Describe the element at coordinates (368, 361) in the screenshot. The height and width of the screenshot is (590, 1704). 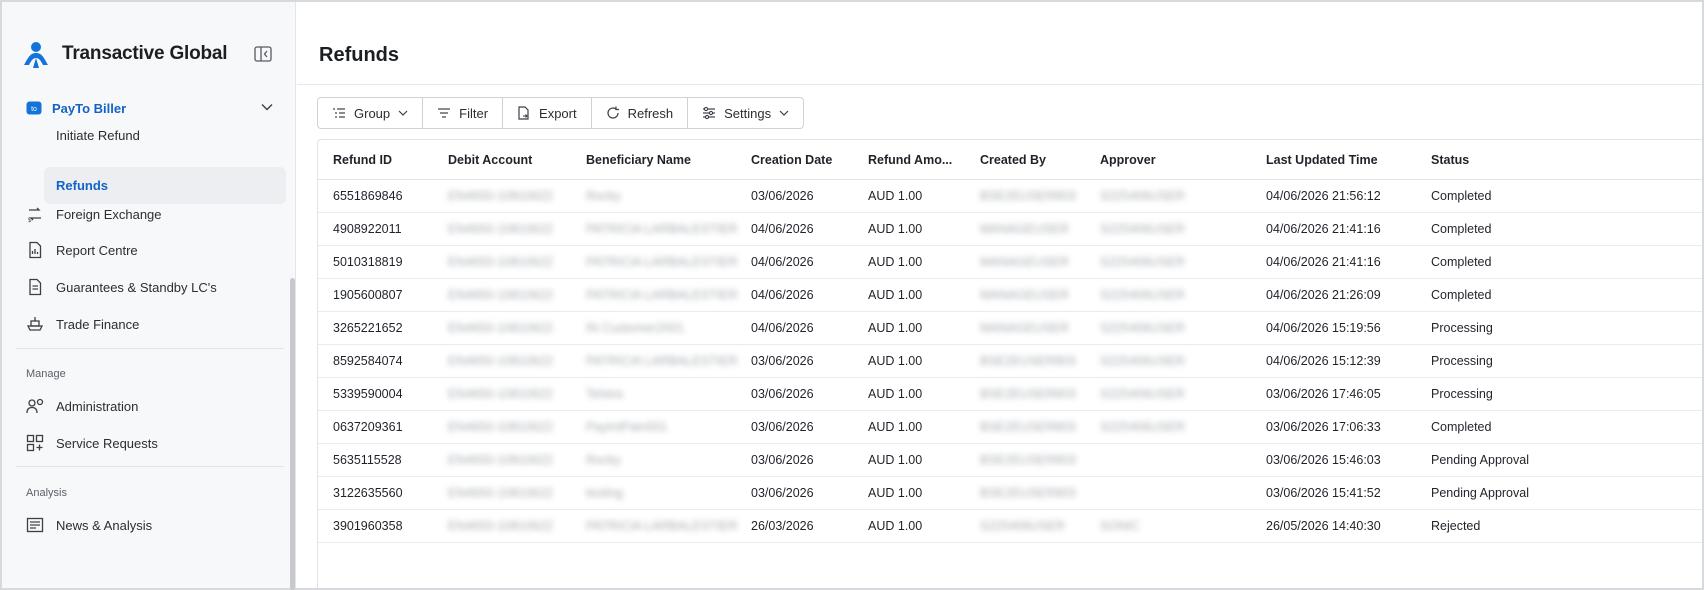
I see `cell-refund-id: 8592584074` at that location.